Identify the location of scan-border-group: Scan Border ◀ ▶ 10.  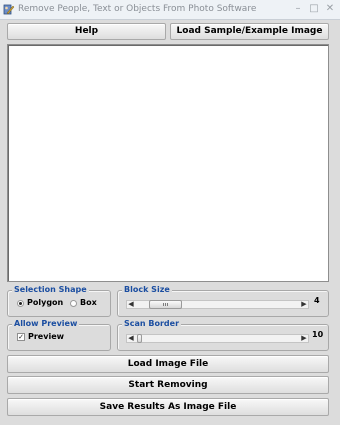
(223, 335).